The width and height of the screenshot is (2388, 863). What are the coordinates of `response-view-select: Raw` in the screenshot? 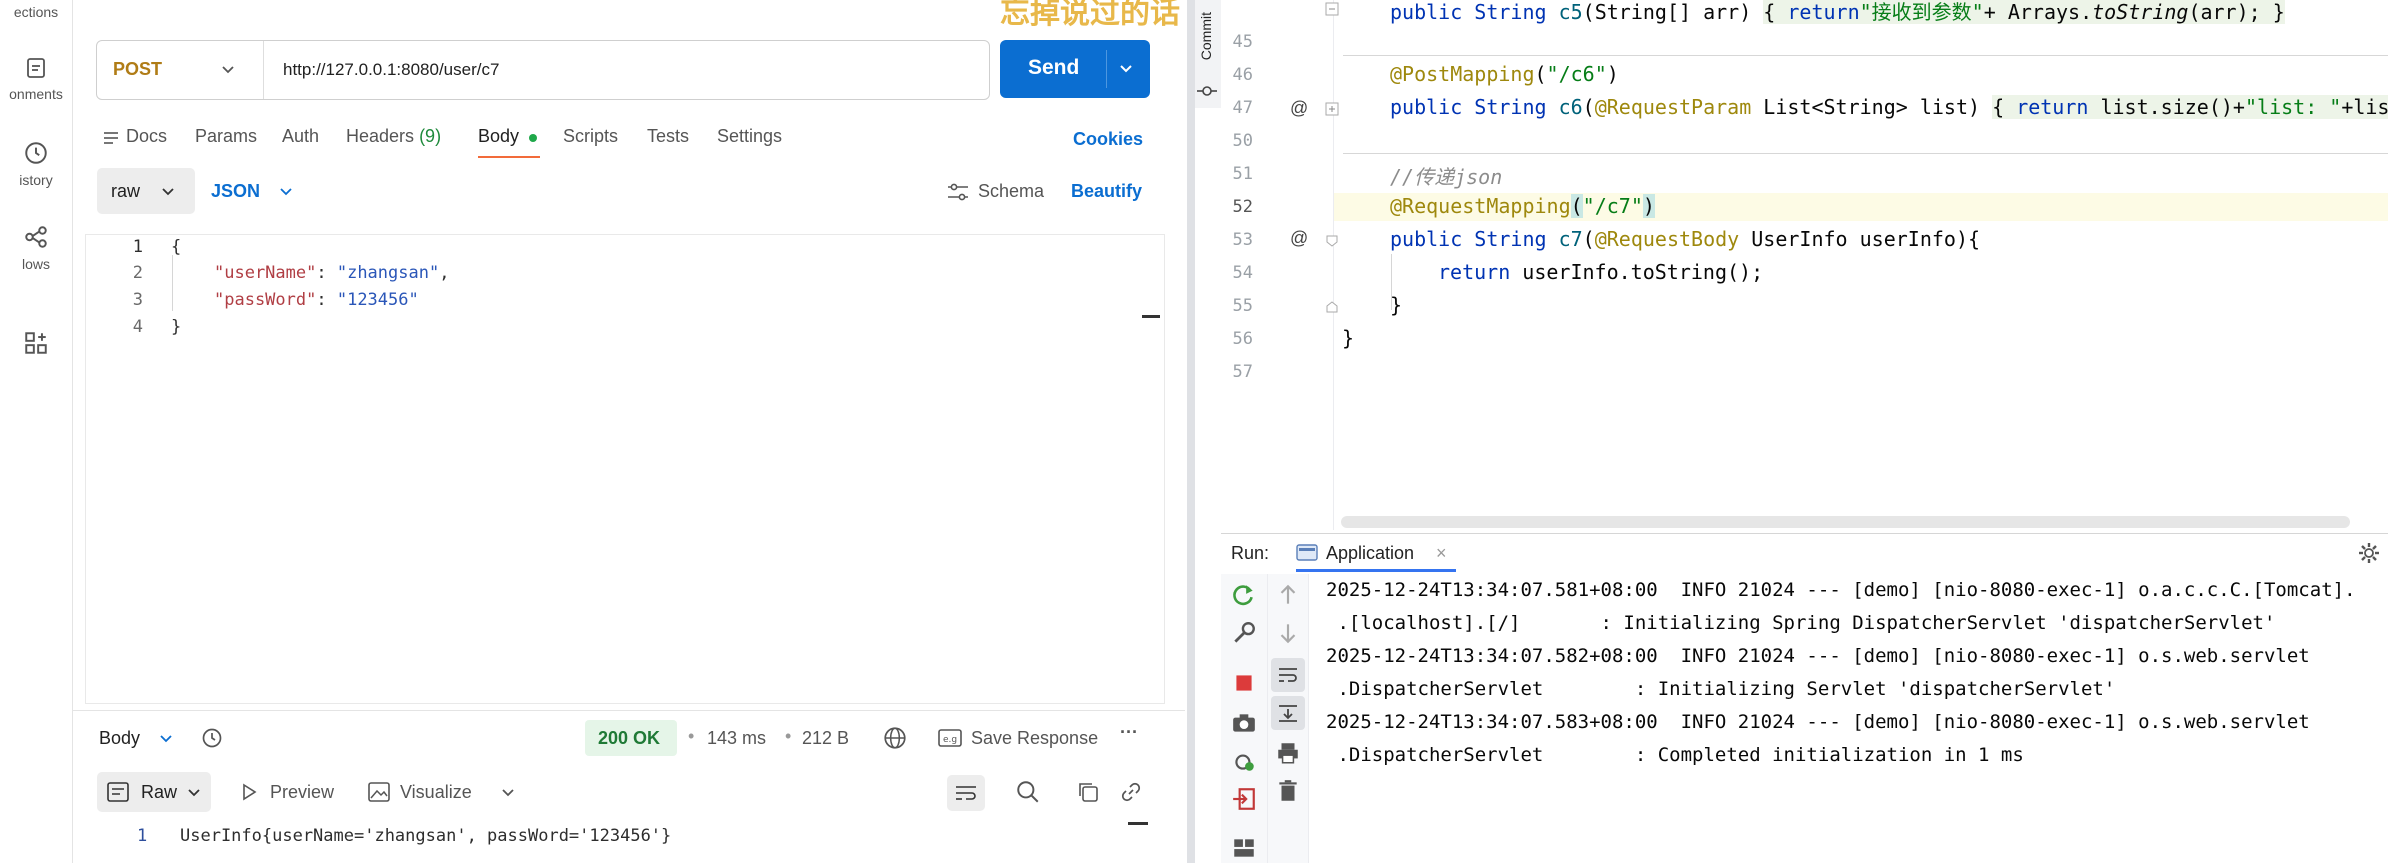 It's located at (154, 792).